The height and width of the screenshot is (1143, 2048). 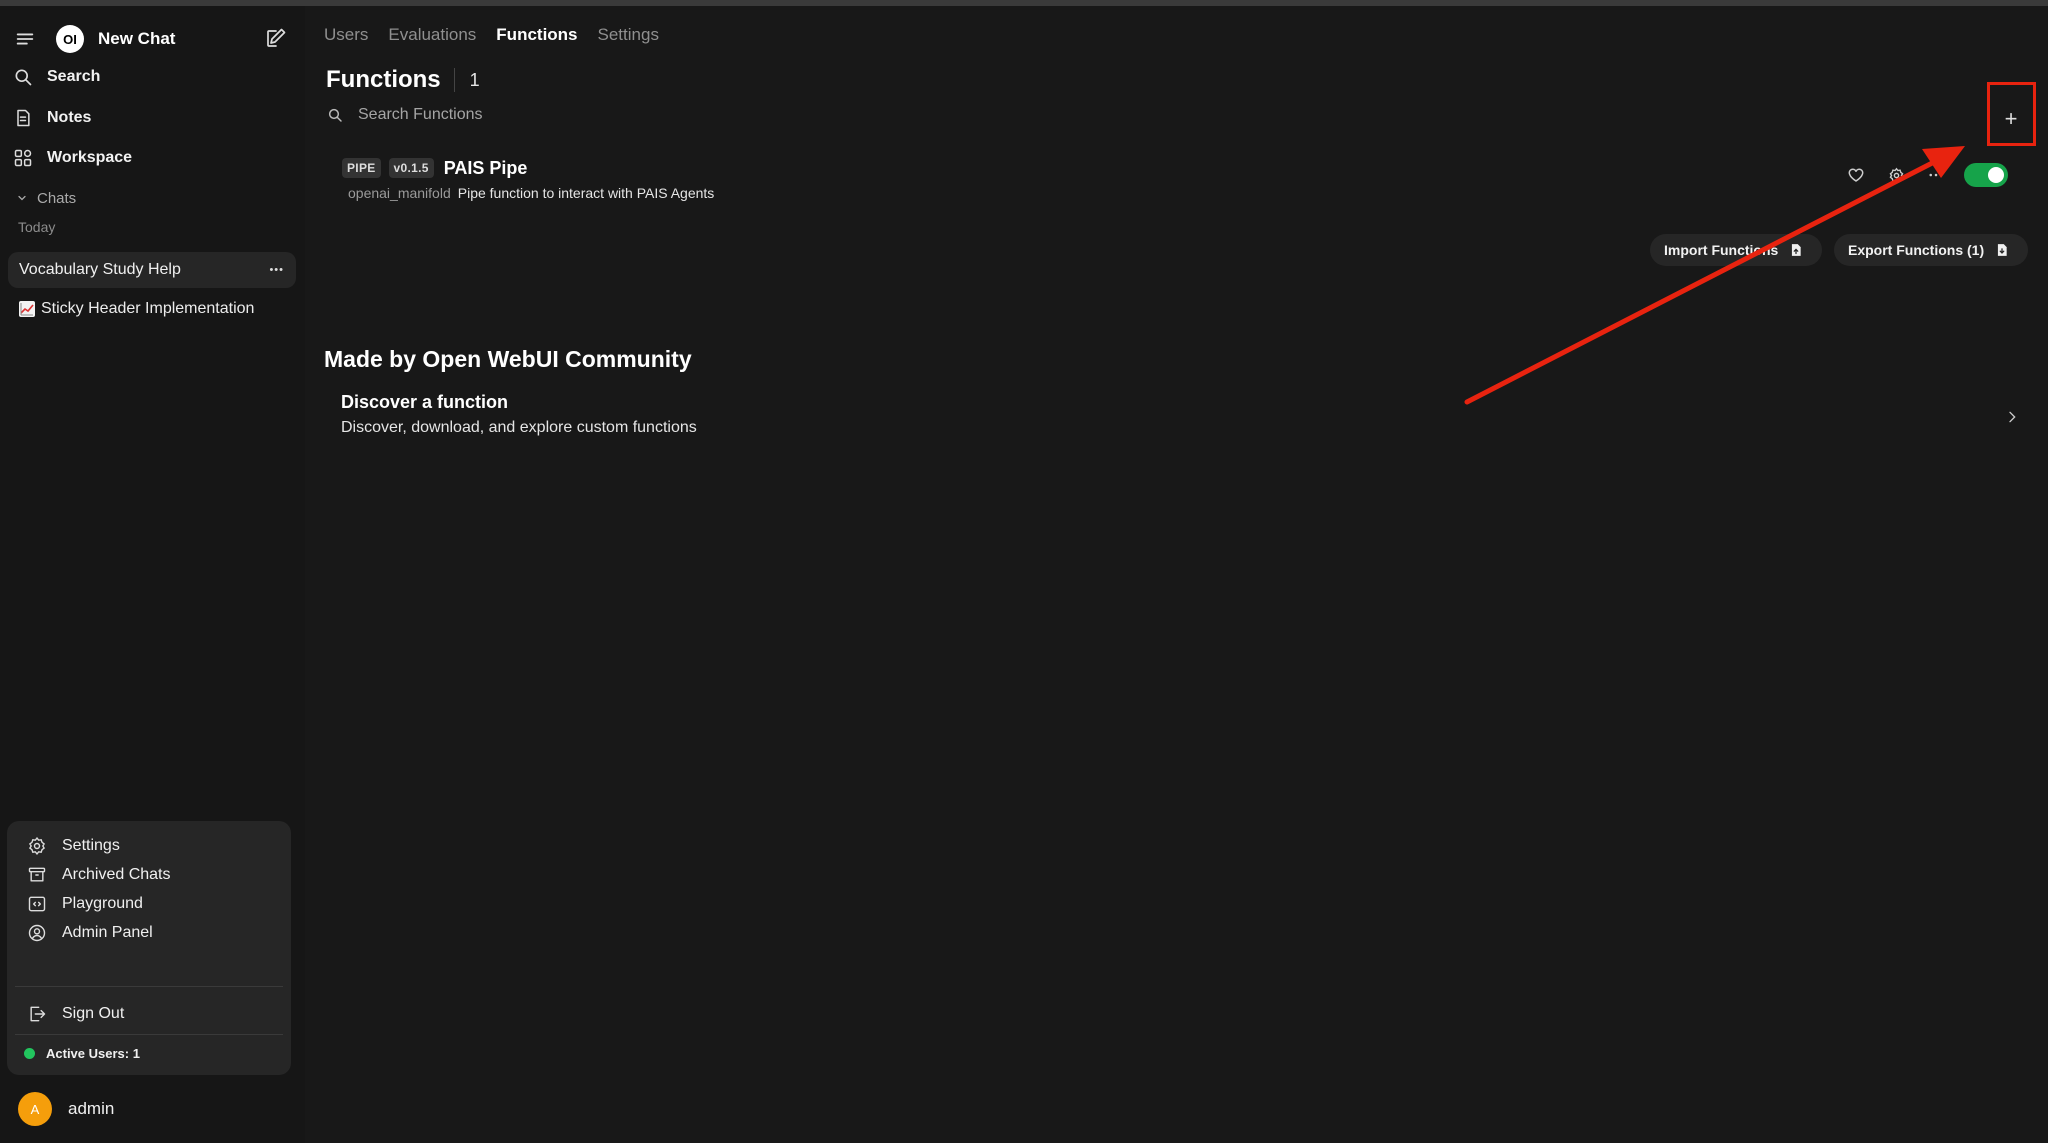 I want to click on file-up-icon, so click(x=1796, y=250).